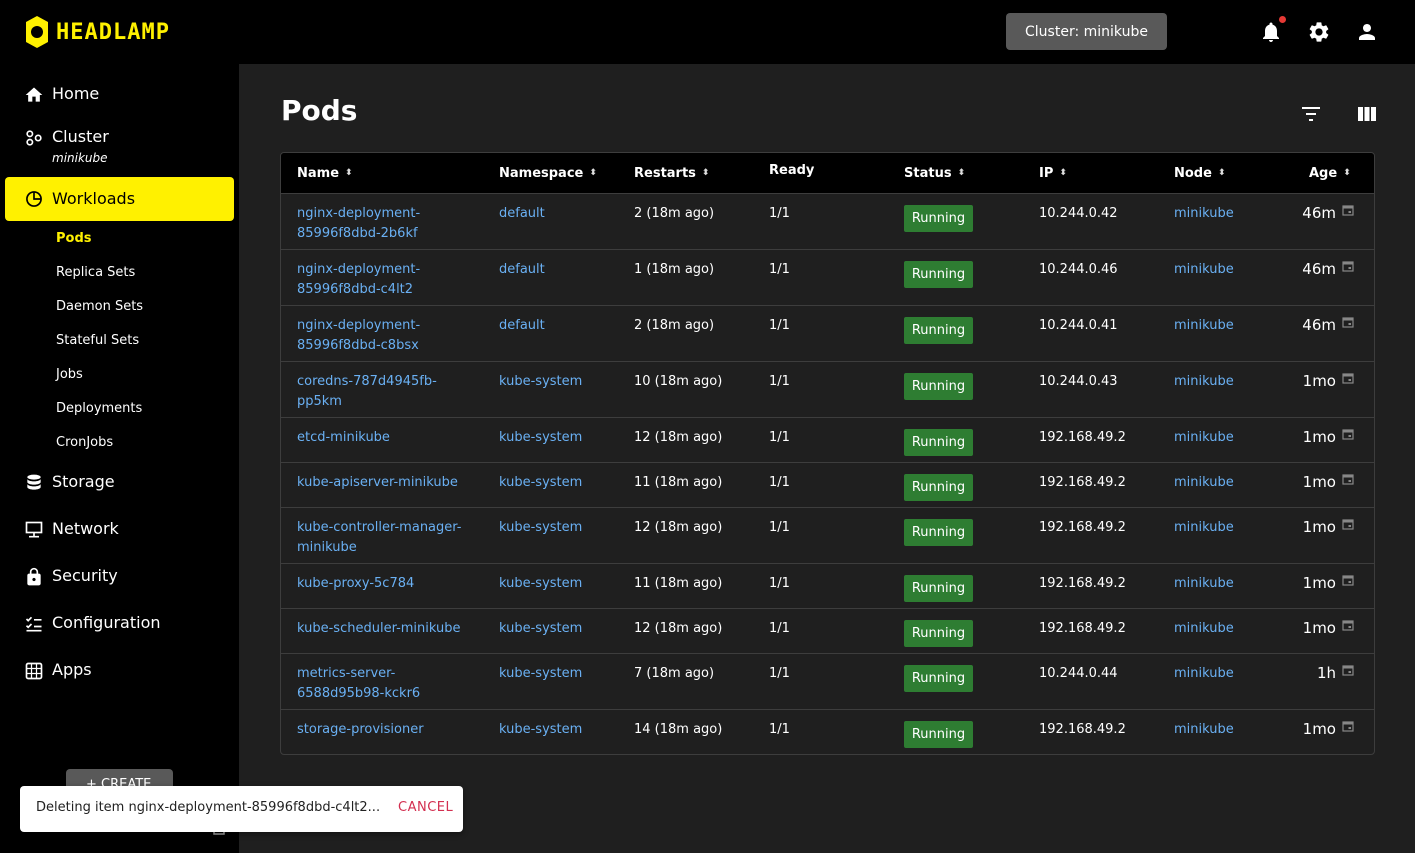  I want to click on age-value: 1mo, so click(1328, 437).